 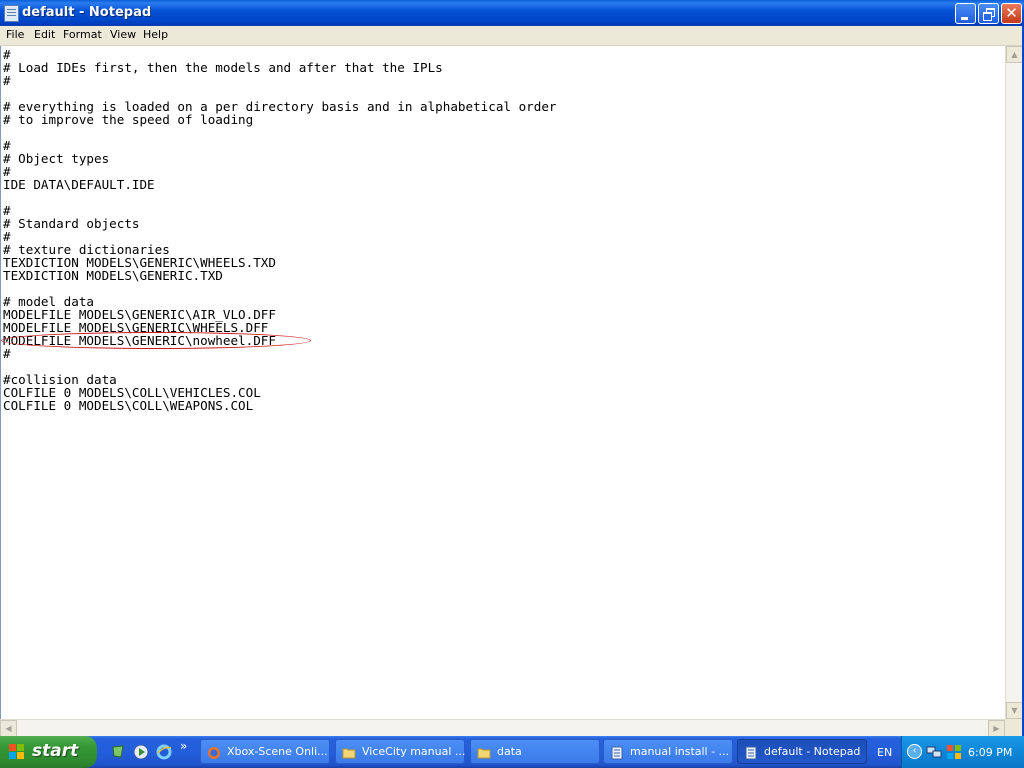 I want to click on menu-format: Format, so click(x=82, y=34).